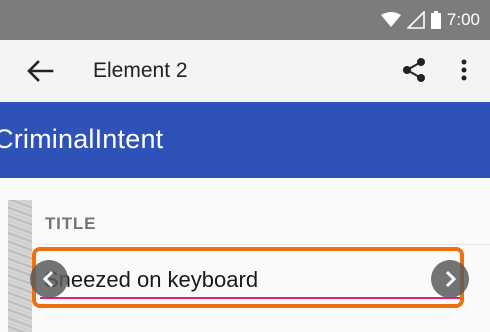 This screenshot has width=490, height=332. I want to click on status-bar: 7:00, so click(245, 20).